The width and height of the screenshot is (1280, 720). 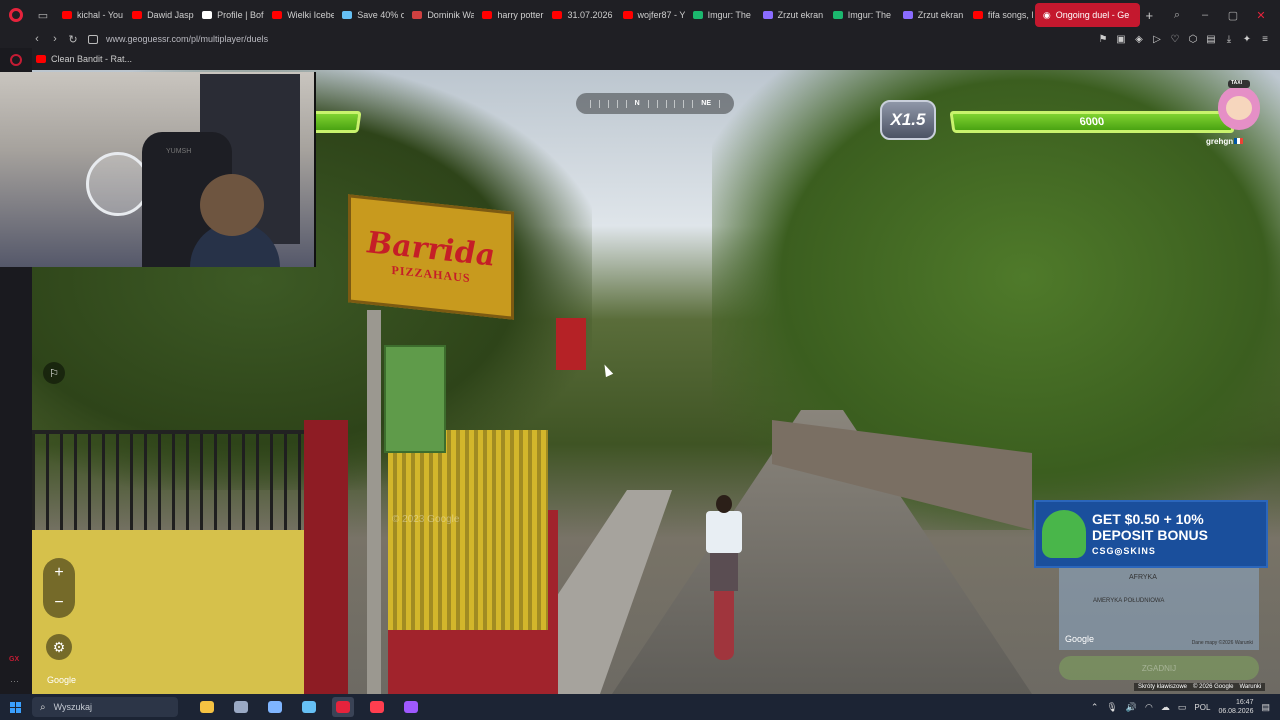 I want to click on opera-icon, so click(x=377, y=707).